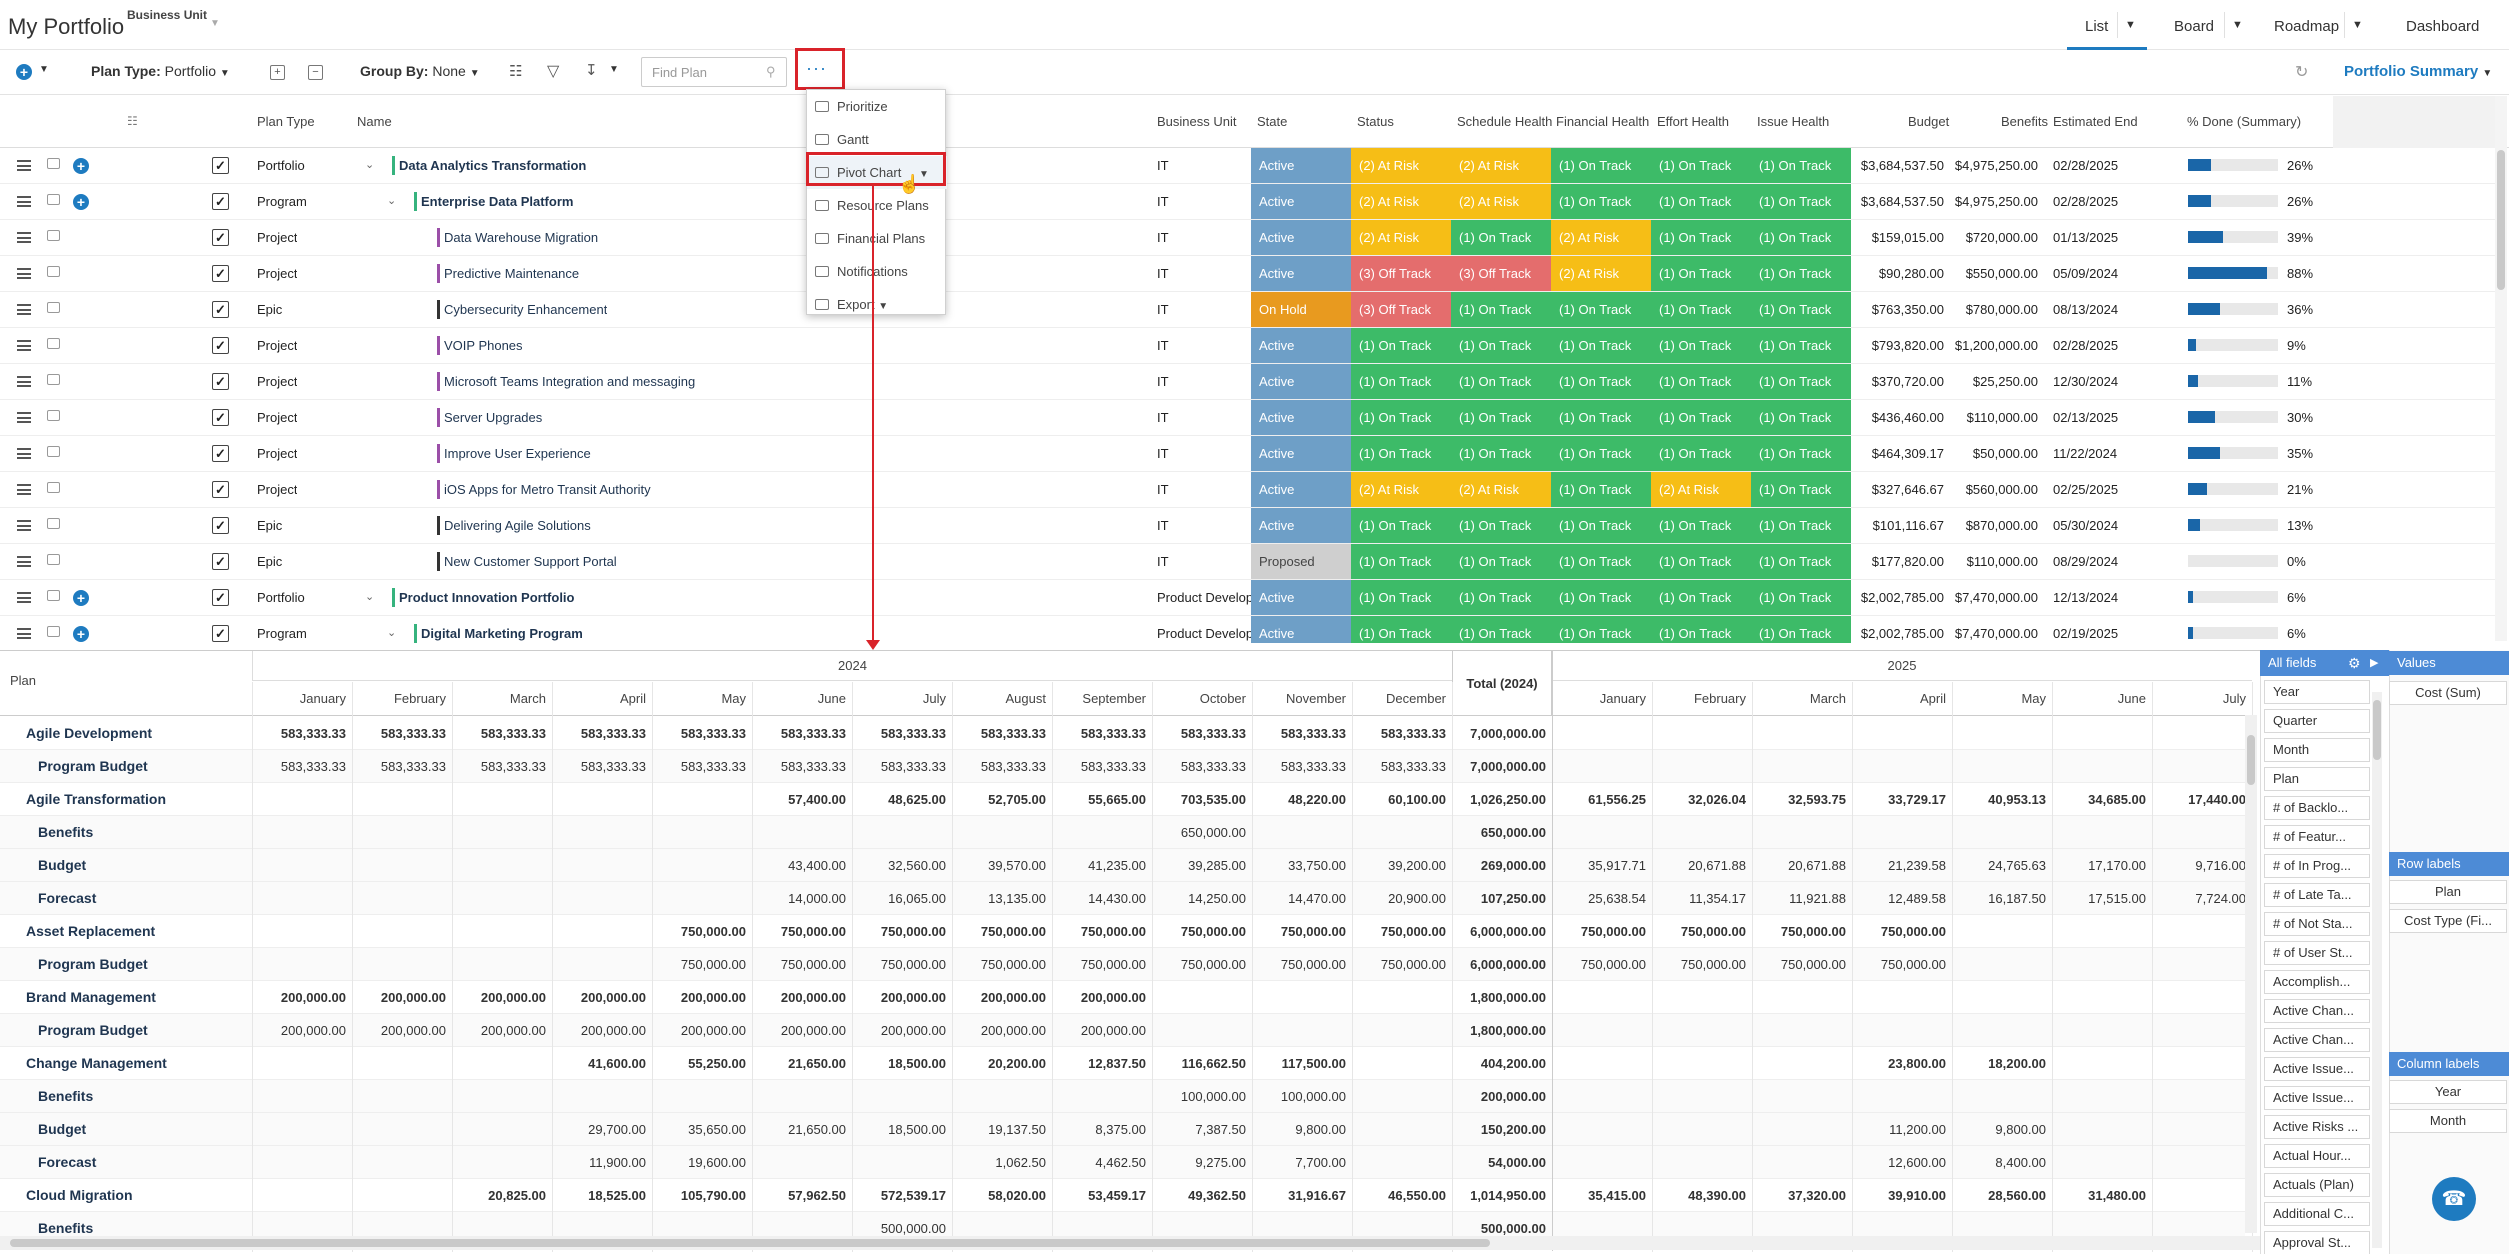 The height and width of the screenshot is (1254, 2509). What do you see at coordinates (1102, 698) in the screenshot?
I see `month-header: September` at bounding box center [1102, 698].